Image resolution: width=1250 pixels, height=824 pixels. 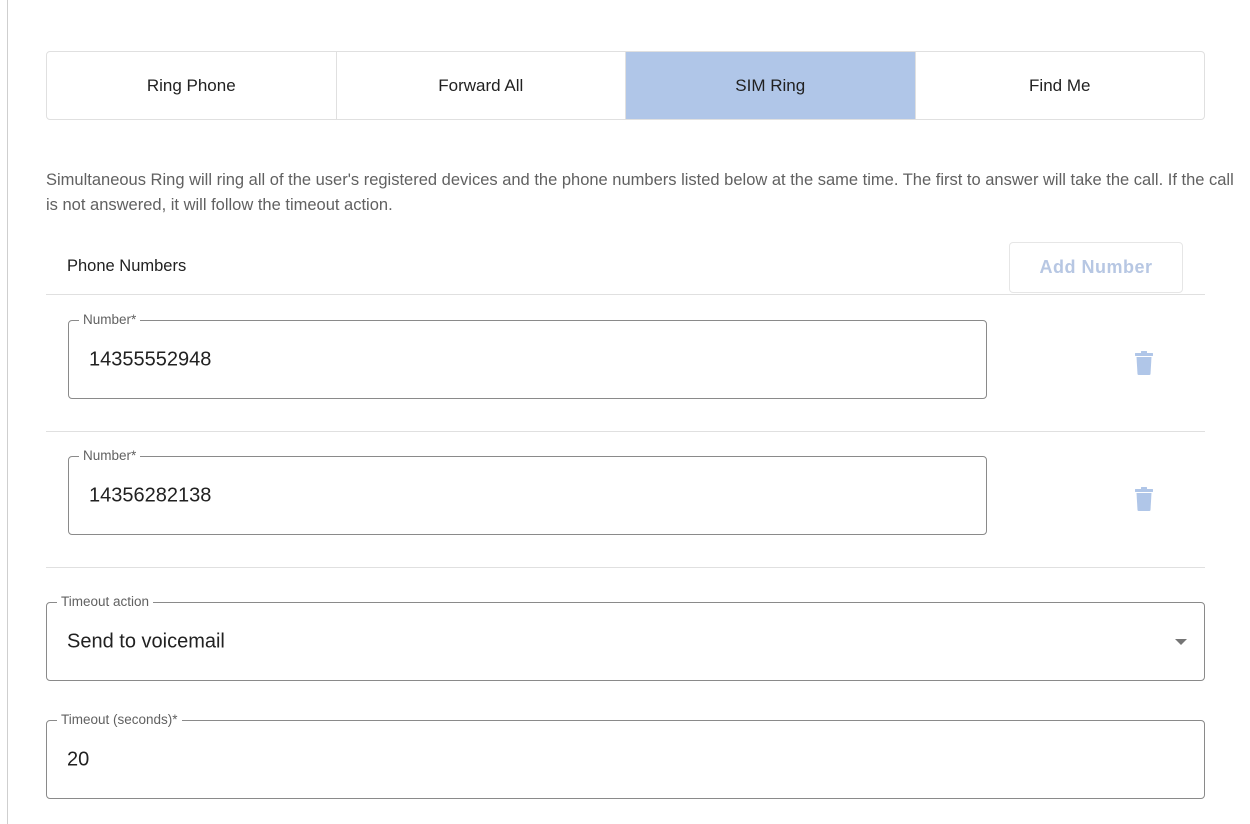 What do you see at coordinates (625, 755) in the screenshot?
I see `timeout-seconds-field: Timeout (seconds)* 20` at bounding box center [625, 755].